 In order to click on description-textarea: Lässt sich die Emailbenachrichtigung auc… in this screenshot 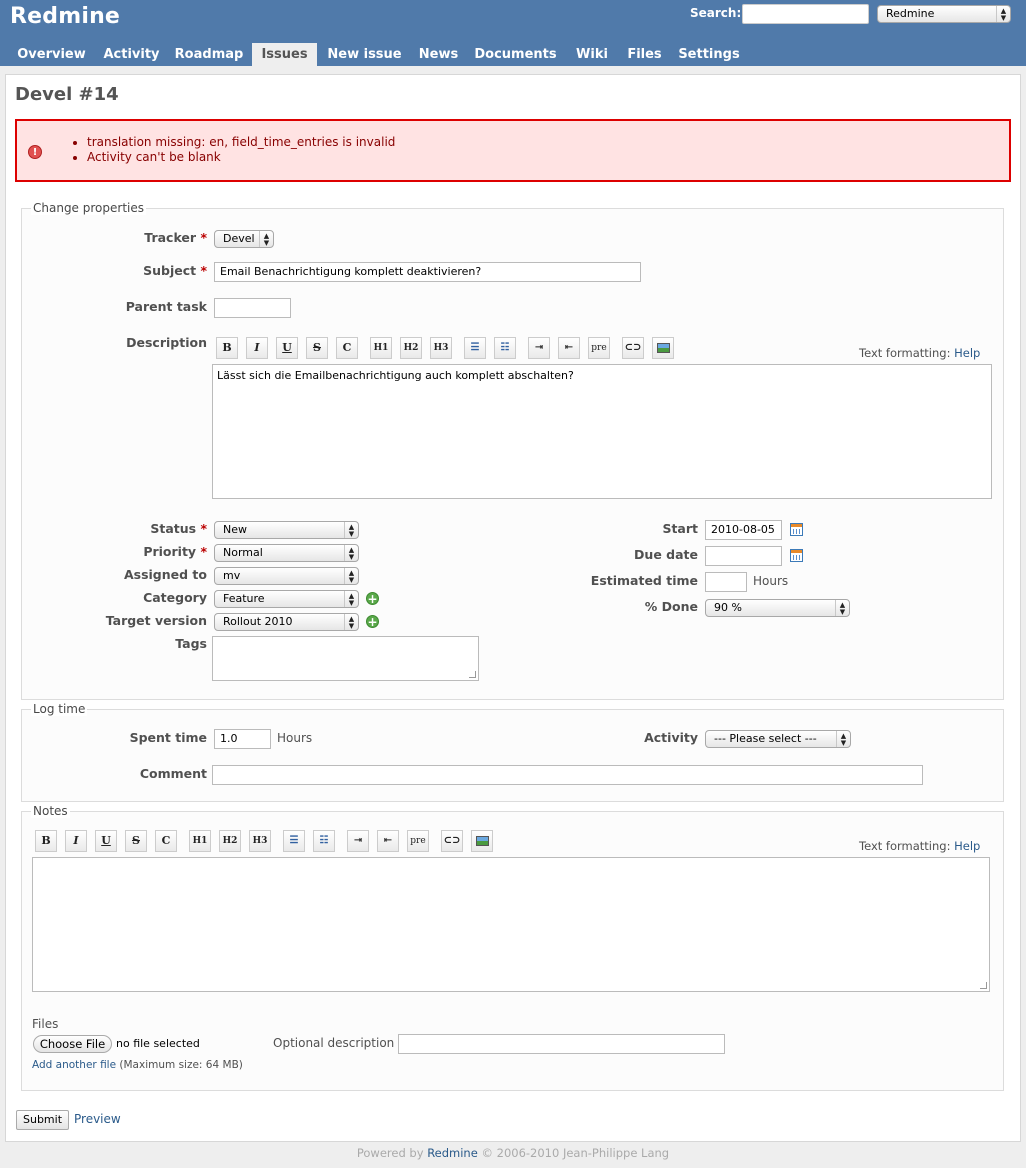, I will do `click(602, 431)`.